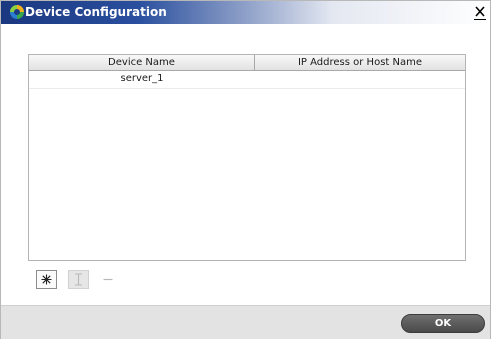  I want to click on add-device-button, so click(46, 279).